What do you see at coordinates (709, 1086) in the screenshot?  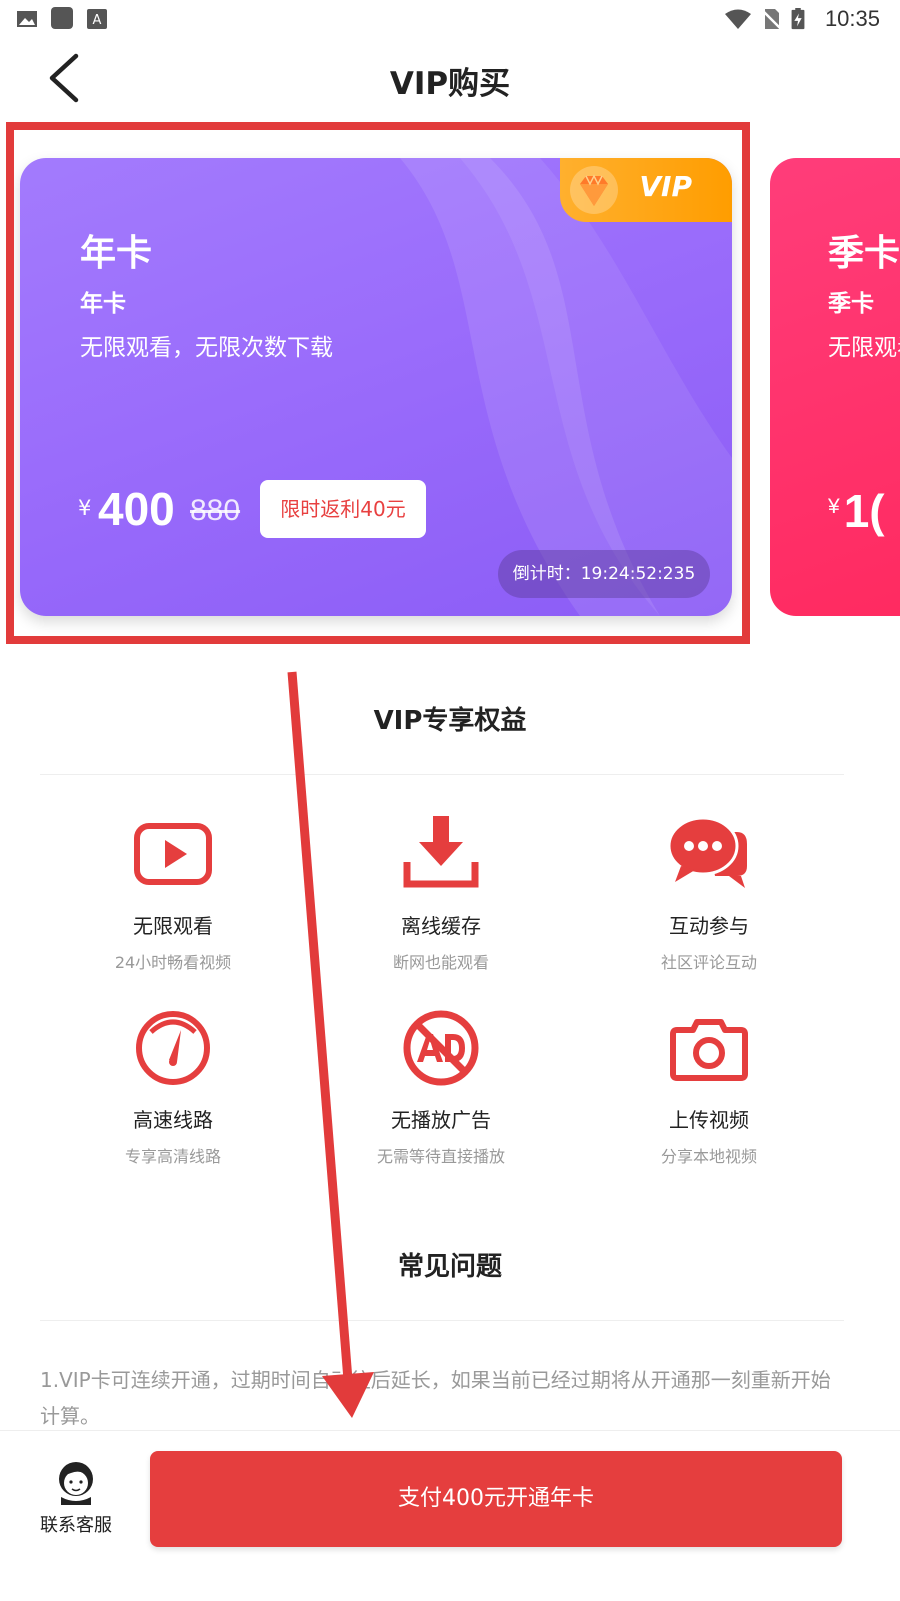 I see `benefit-upload-video: 上传视频 分享本地视频` at bounding box center [709, 1086].